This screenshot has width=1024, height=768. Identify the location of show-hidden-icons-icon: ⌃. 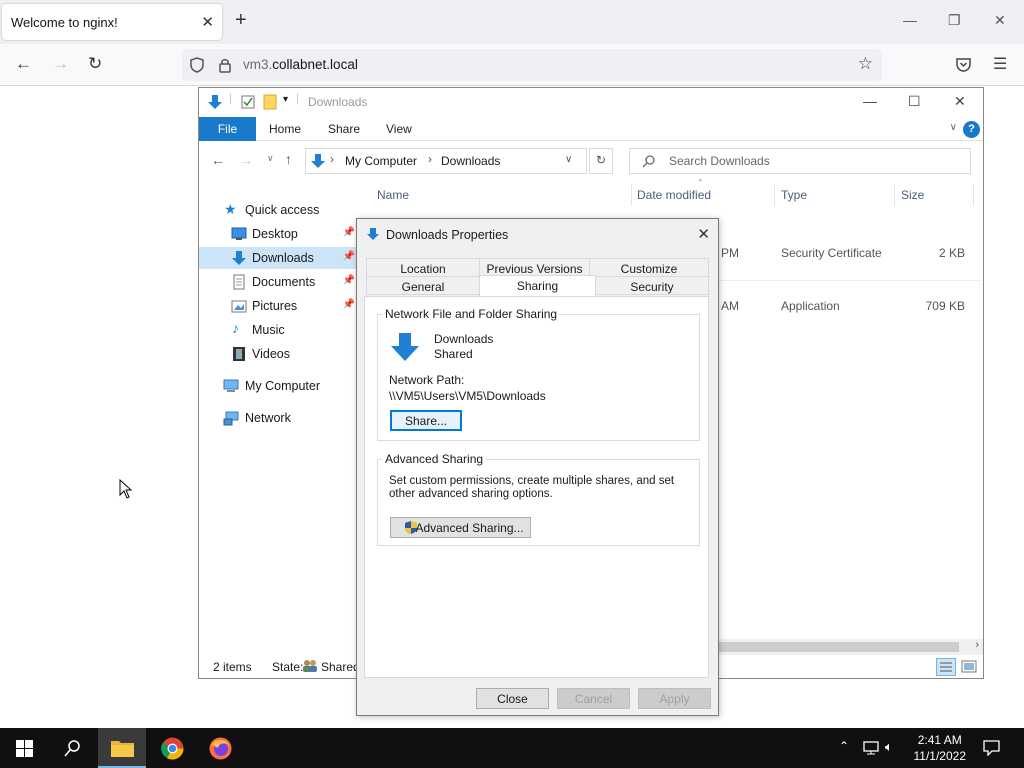
(844, 746).